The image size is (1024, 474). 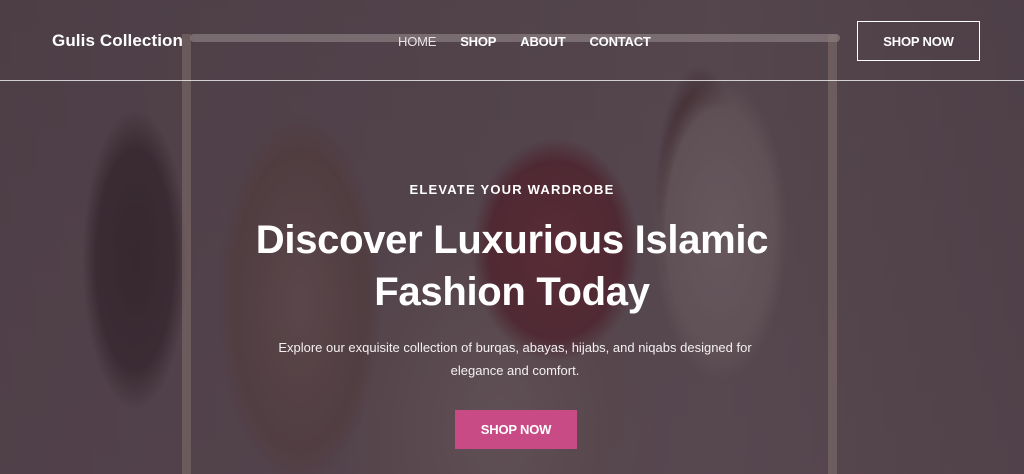 I want to click on main-nav: HOME SHOP ABOUT CONTACT, so click(x=524, y=41).